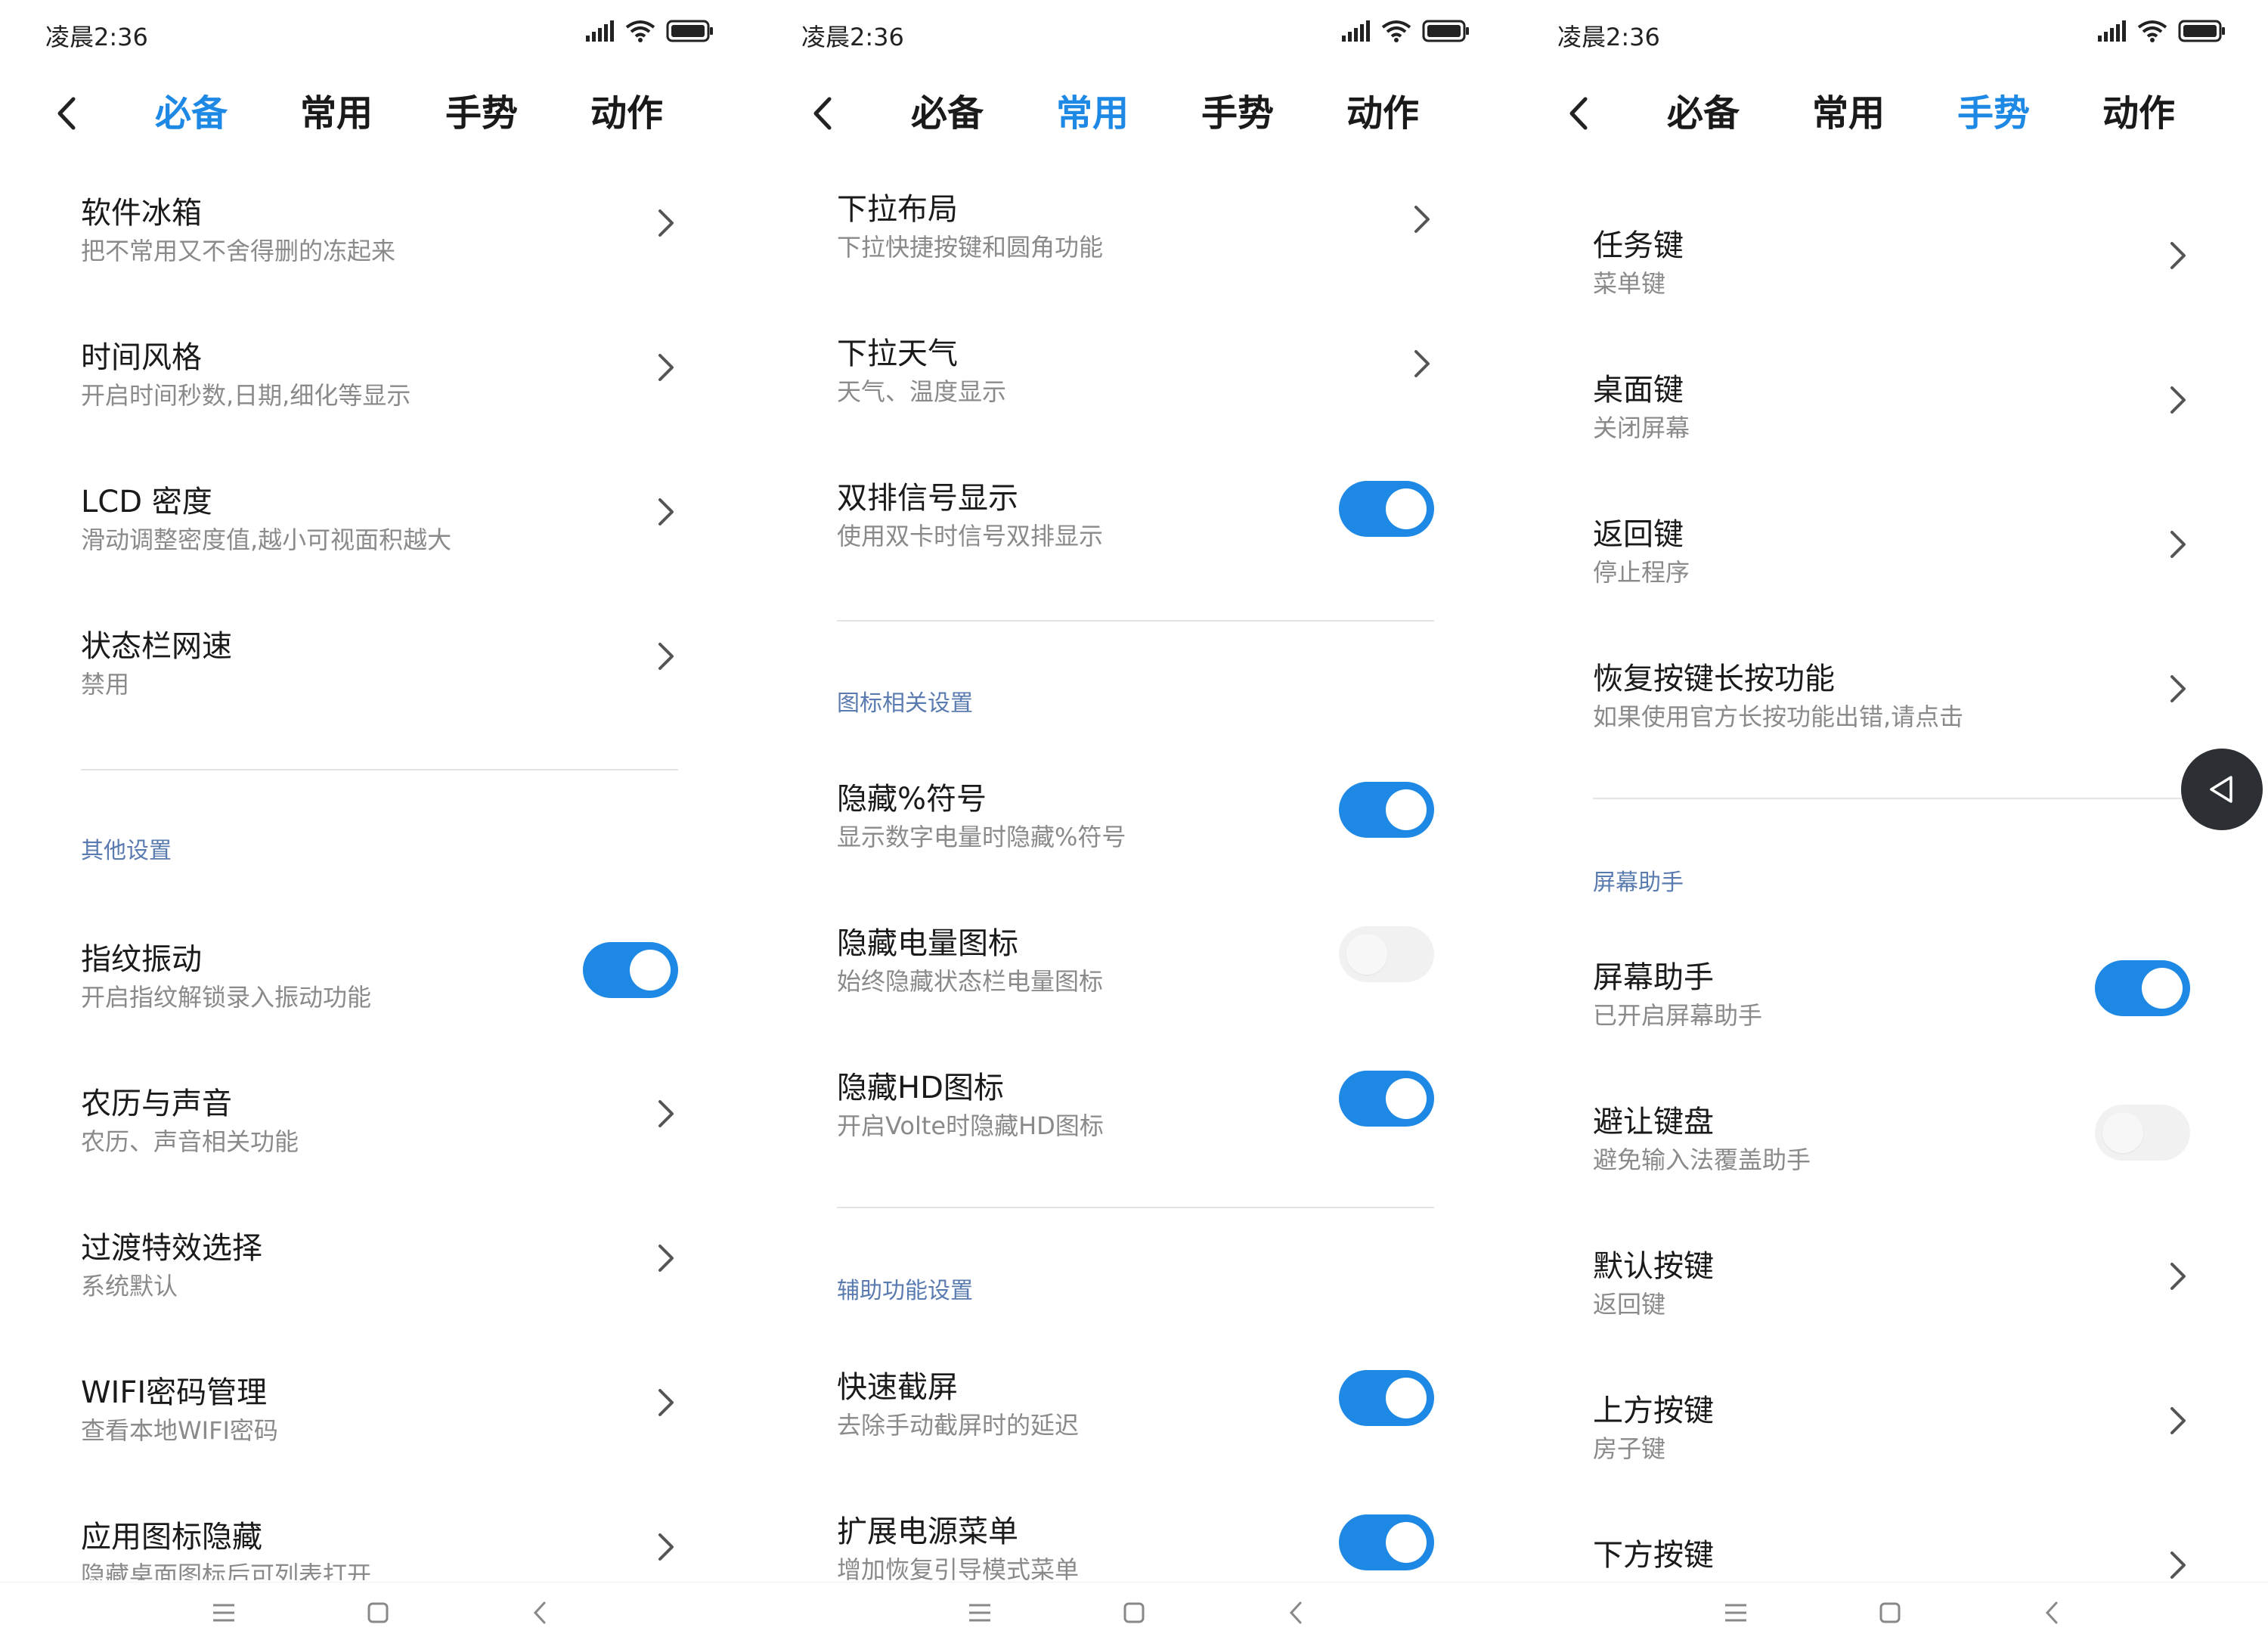  Describe the element at coordinates (1135, 953) in the screenshot. I see `setting-hide-battery-icon: 隐藏电量图标 始终隐藏状态栏电量图标` at that location.